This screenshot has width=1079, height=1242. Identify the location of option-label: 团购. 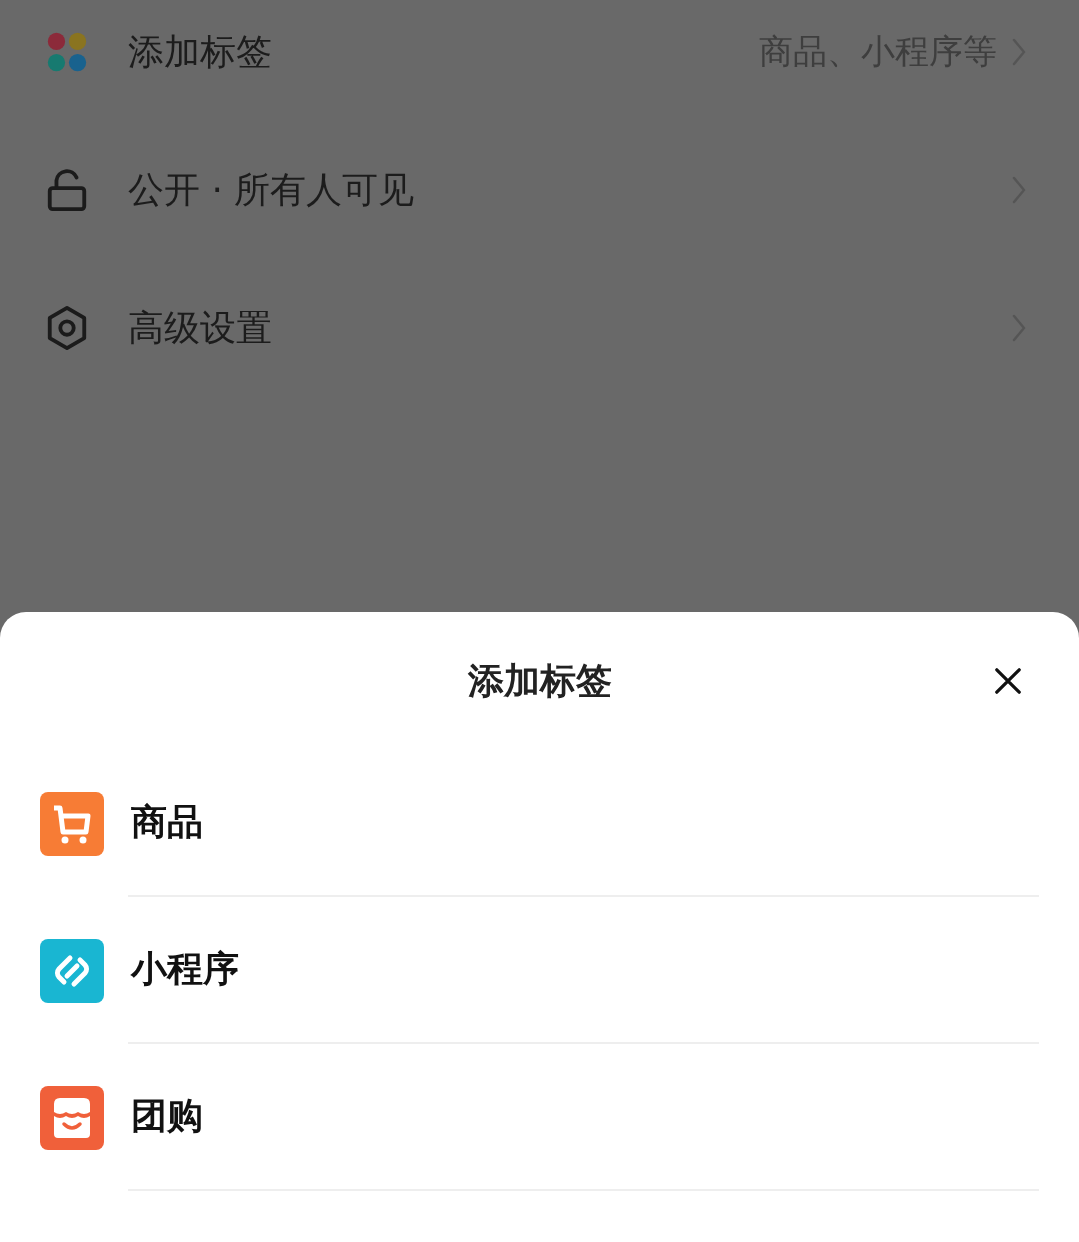
(167, 1116).